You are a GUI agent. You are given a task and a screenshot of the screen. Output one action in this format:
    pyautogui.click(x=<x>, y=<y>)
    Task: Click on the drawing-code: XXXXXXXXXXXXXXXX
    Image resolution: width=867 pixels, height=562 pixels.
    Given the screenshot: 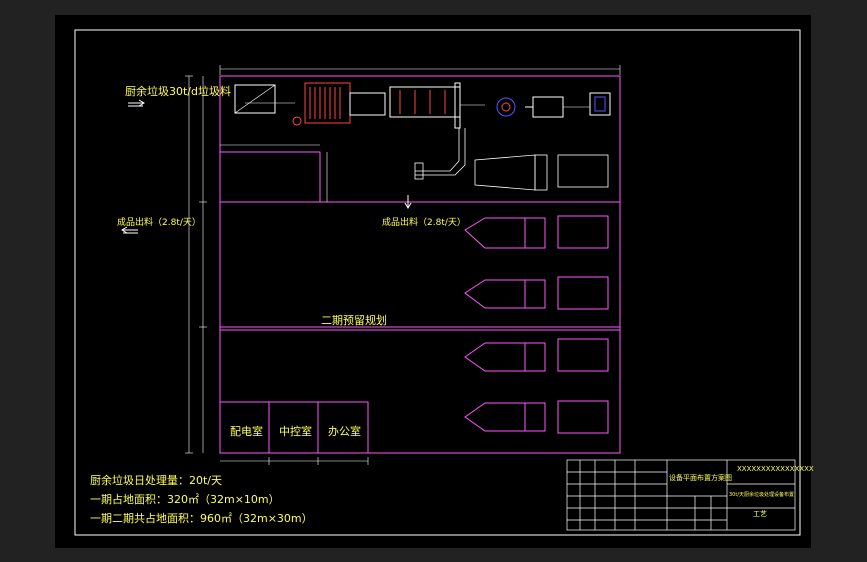 What is the action you would take?
    pyautogui.click(x=775, y=469)
    